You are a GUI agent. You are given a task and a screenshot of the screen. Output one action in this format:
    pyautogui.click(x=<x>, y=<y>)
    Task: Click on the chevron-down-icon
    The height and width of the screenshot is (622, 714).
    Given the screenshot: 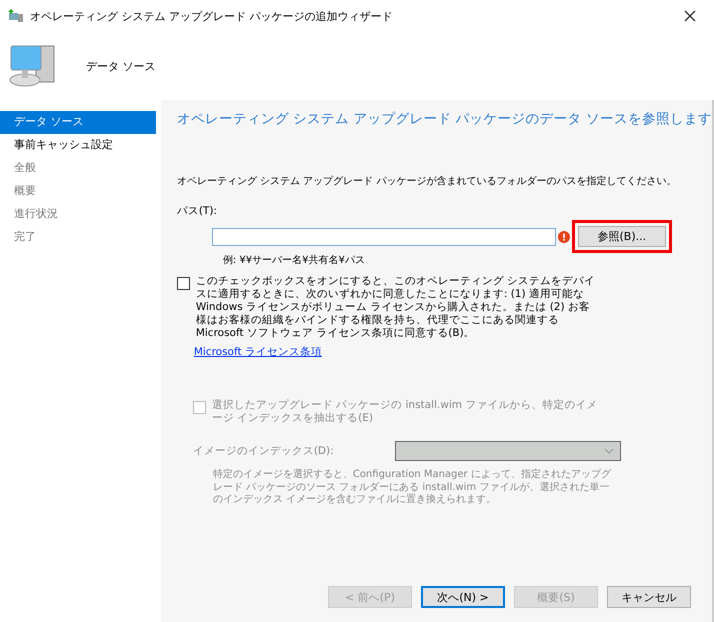 What is the action you would take?
    pyautogui.click(x=609, y=451)
    